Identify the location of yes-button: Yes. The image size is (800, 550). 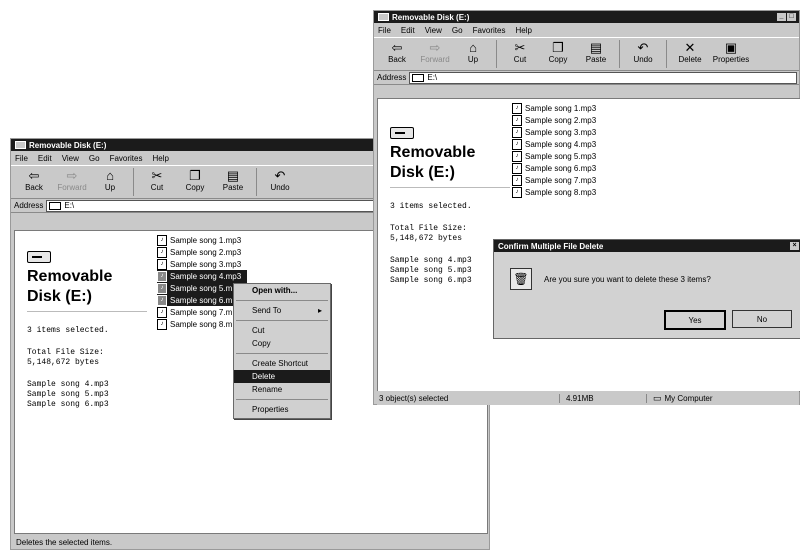
(695, 320).